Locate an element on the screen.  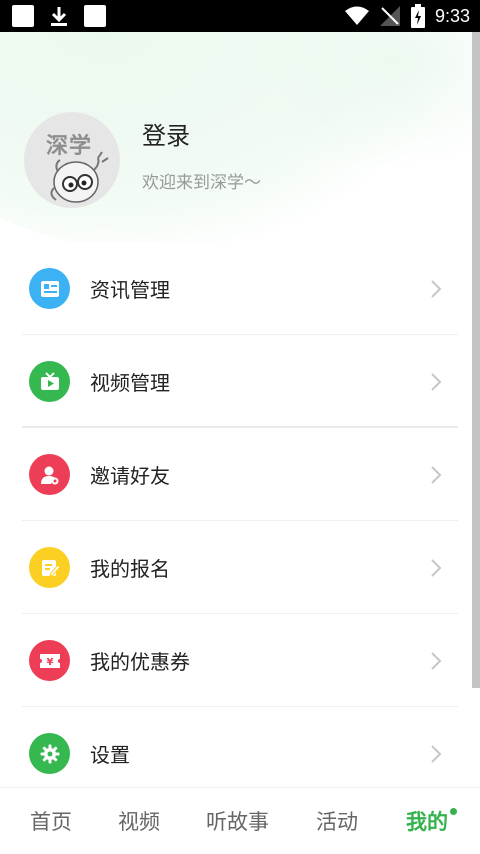
tab-stories: 听故事 is located at coordinates (237, 821).